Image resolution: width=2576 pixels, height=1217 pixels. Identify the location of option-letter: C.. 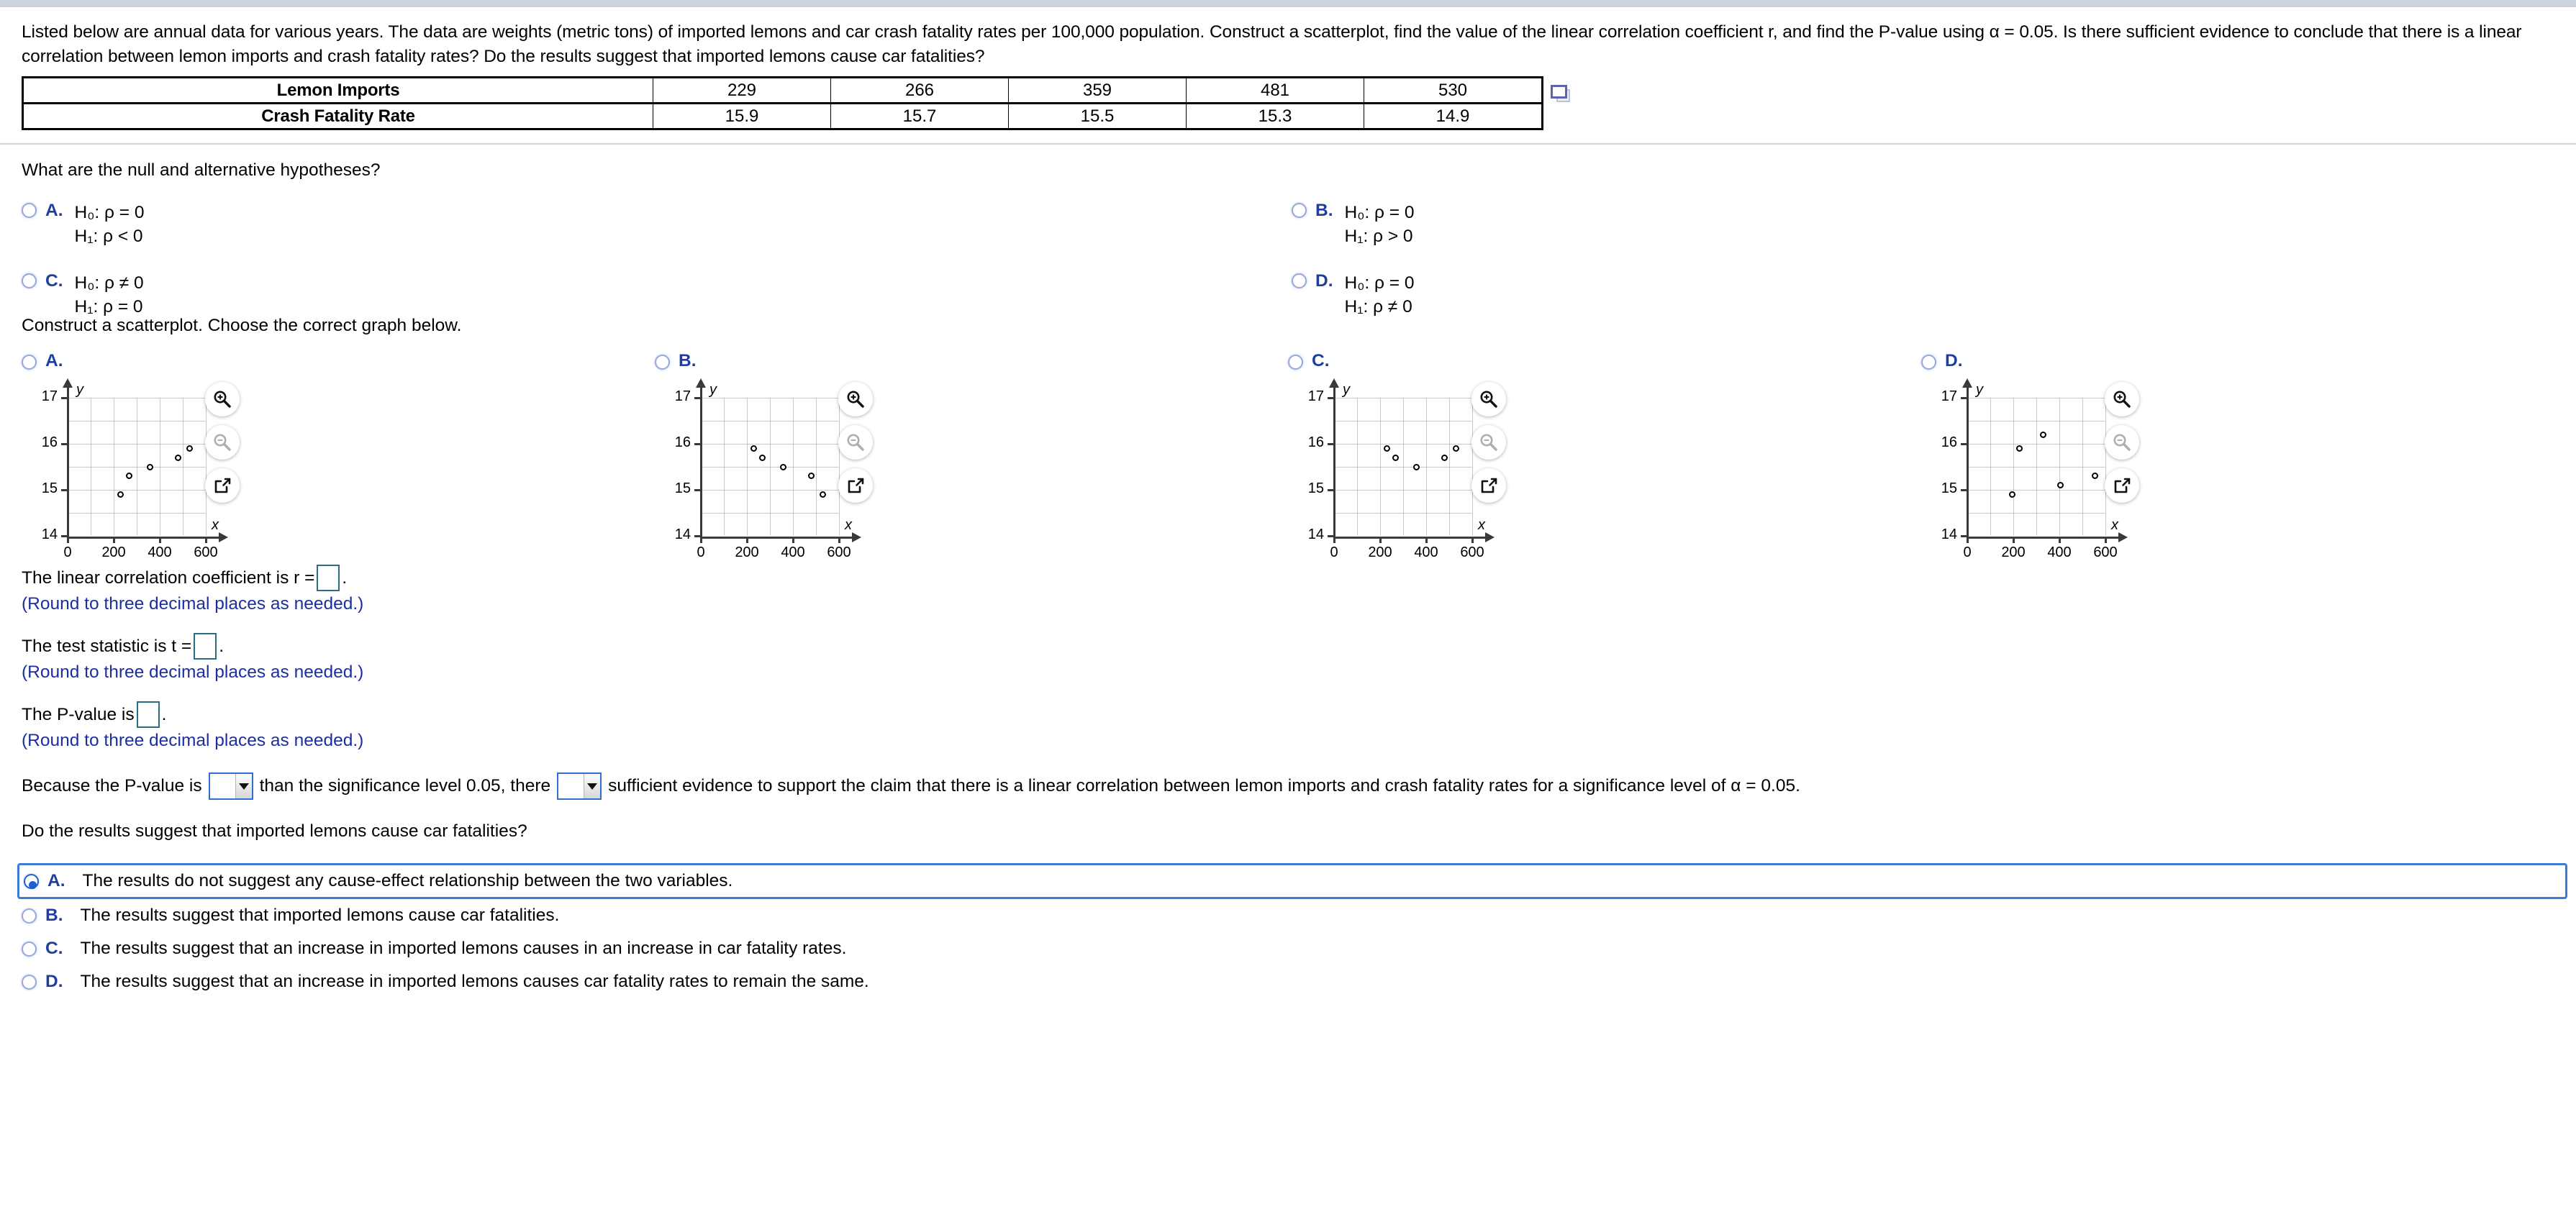
(1321, 360).